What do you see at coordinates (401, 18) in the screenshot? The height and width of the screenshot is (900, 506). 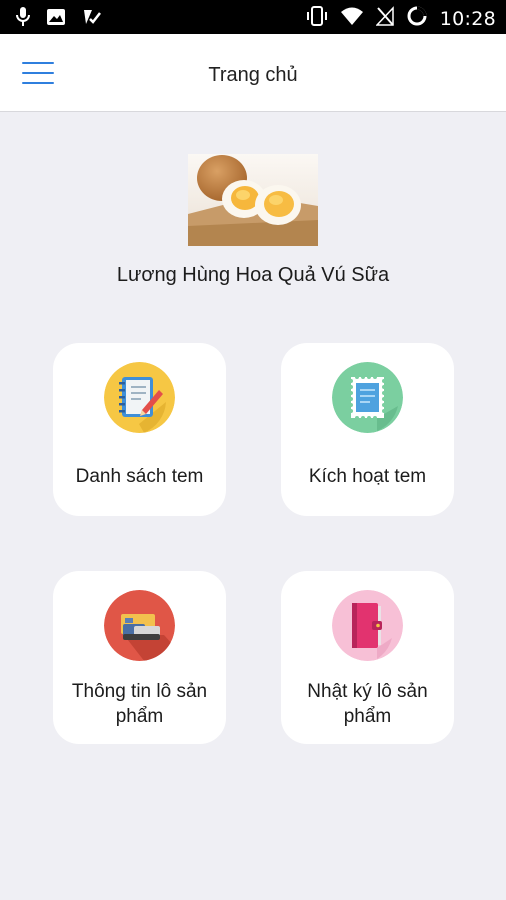 I see `status-right-icons: 10:28` at bounding box center [401, 18].